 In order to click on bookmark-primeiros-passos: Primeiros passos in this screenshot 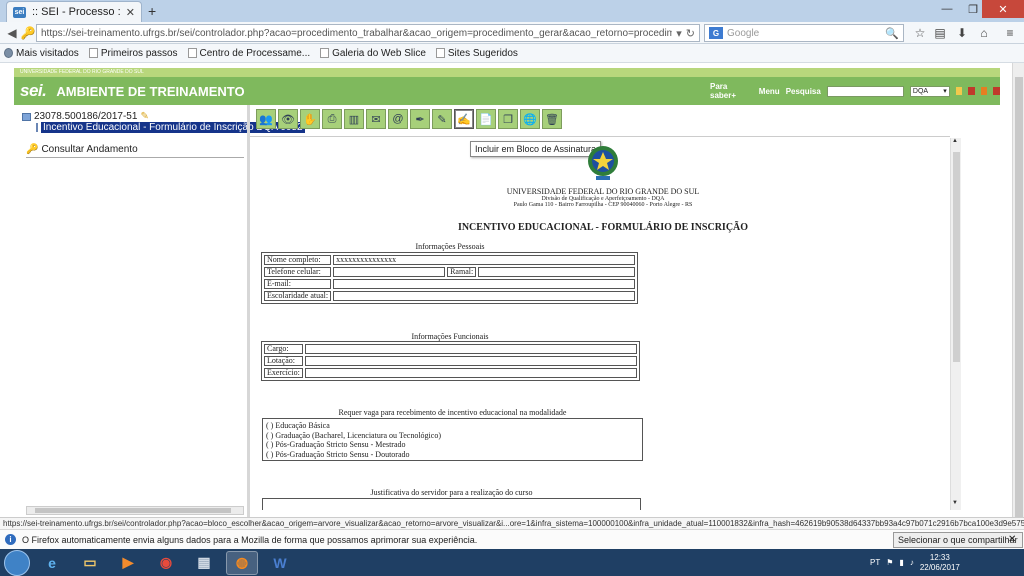, I will do `click(133, 53)`.